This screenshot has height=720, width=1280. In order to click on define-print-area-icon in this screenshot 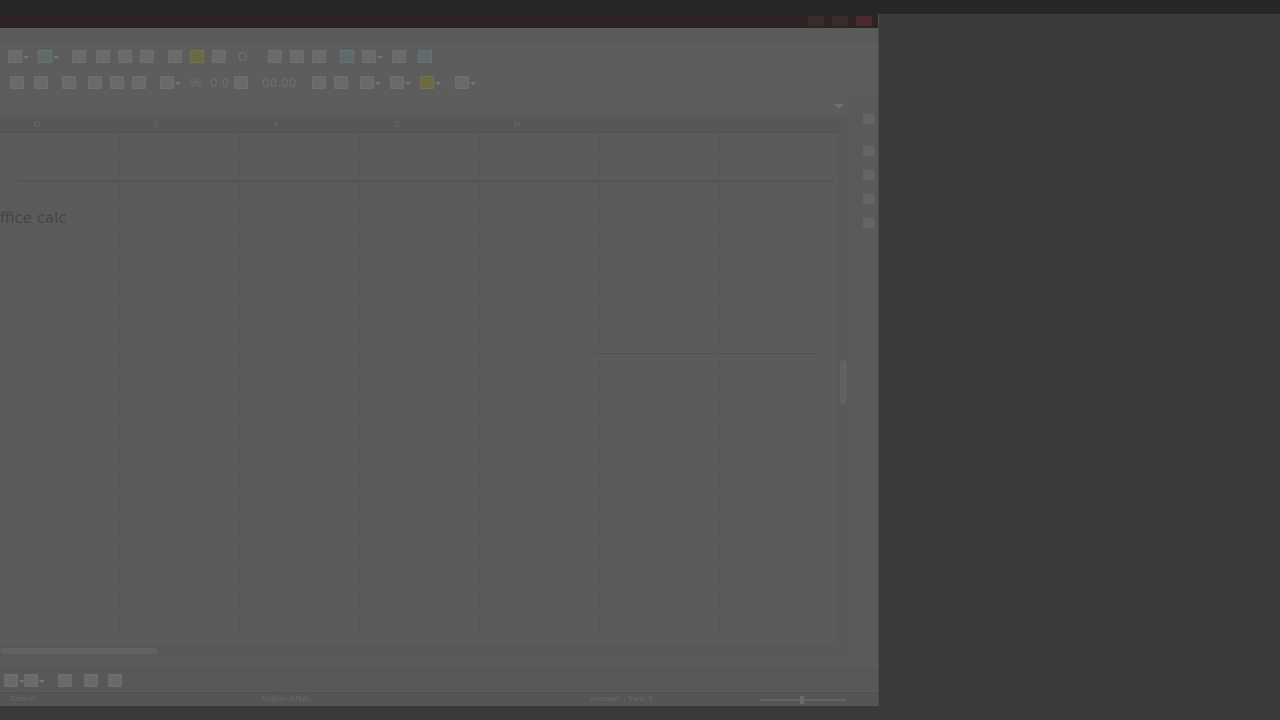, I will do `click(347, 56)`.